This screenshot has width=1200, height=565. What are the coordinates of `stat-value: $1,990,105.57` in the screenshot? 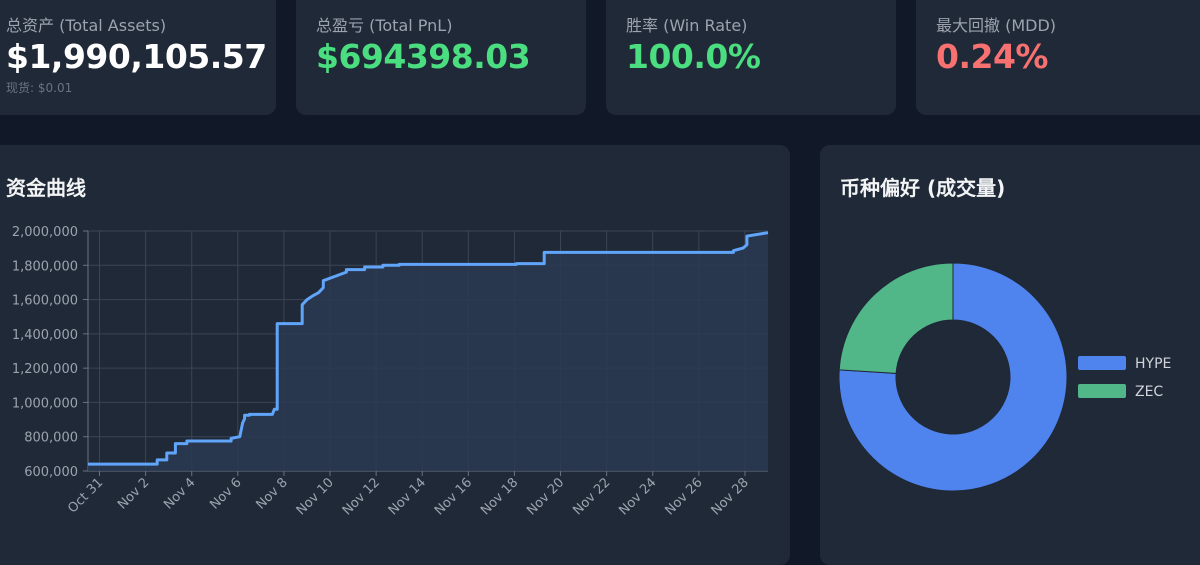 It's located at (136, 56).